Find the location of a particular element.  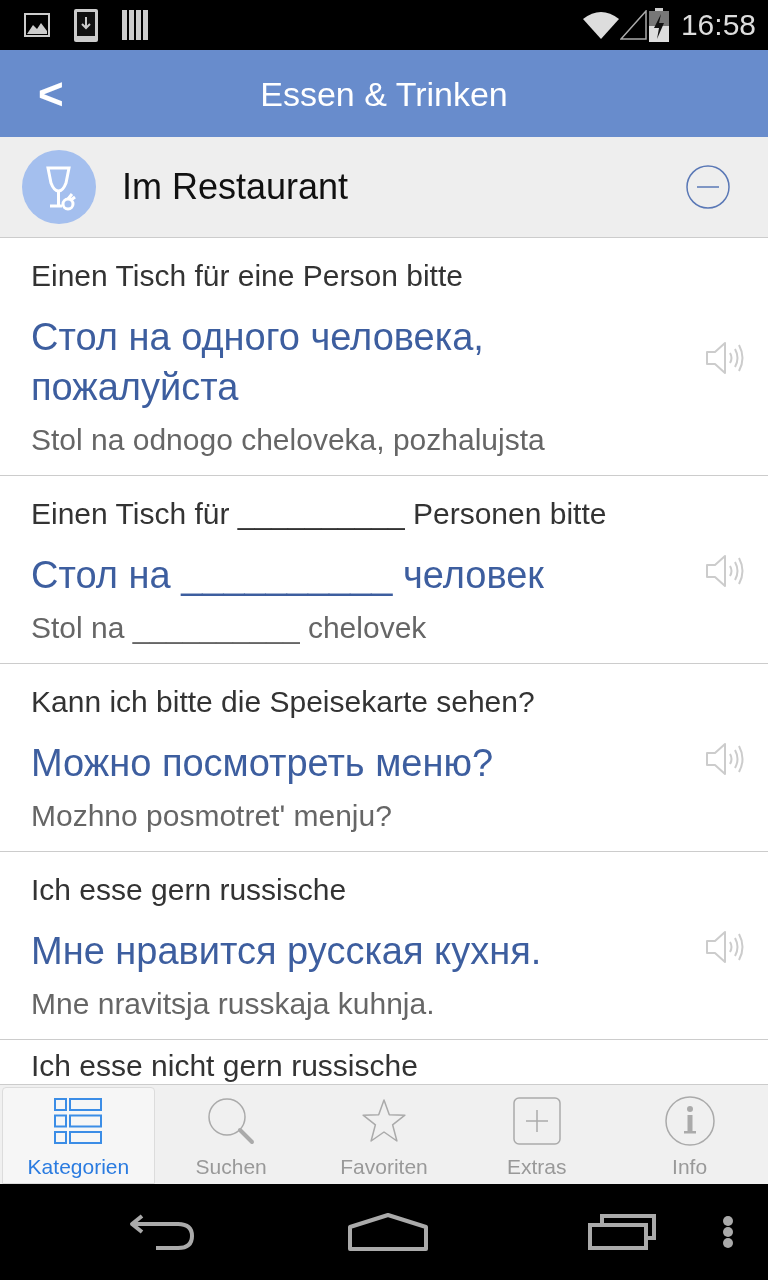

russian-phrase: Стол на __________ человек is located at coordinates (288, 575).